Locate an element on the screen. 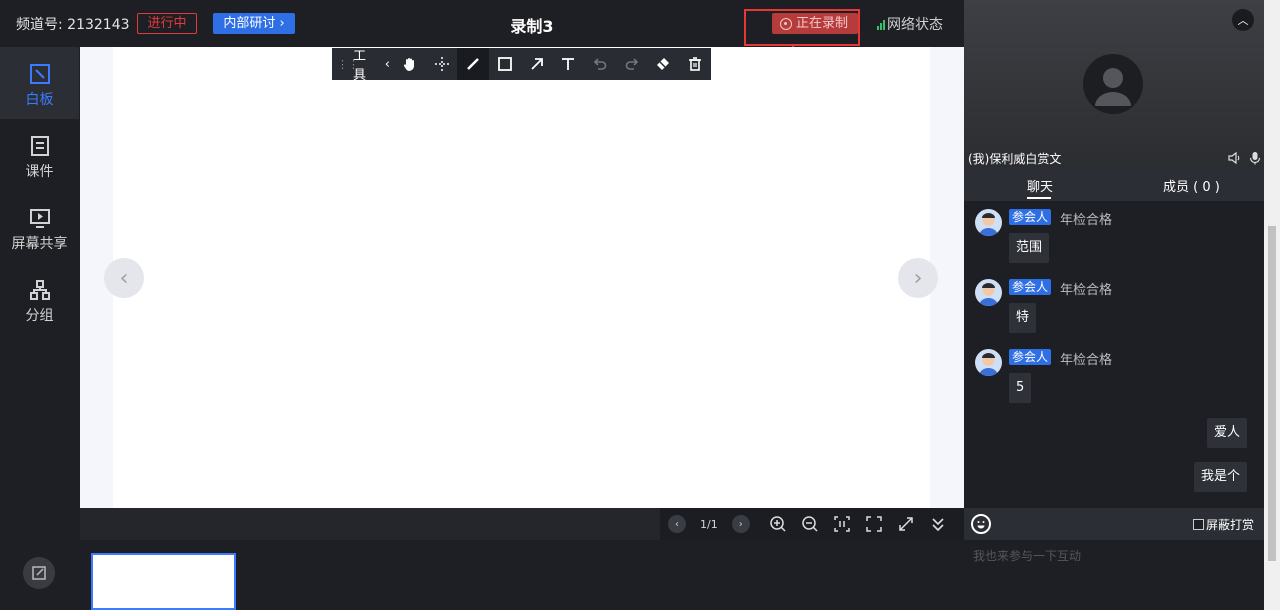 The width and height of the screenshot is (1280, 610). pen-tool-button is located at coordinates (473, 64).